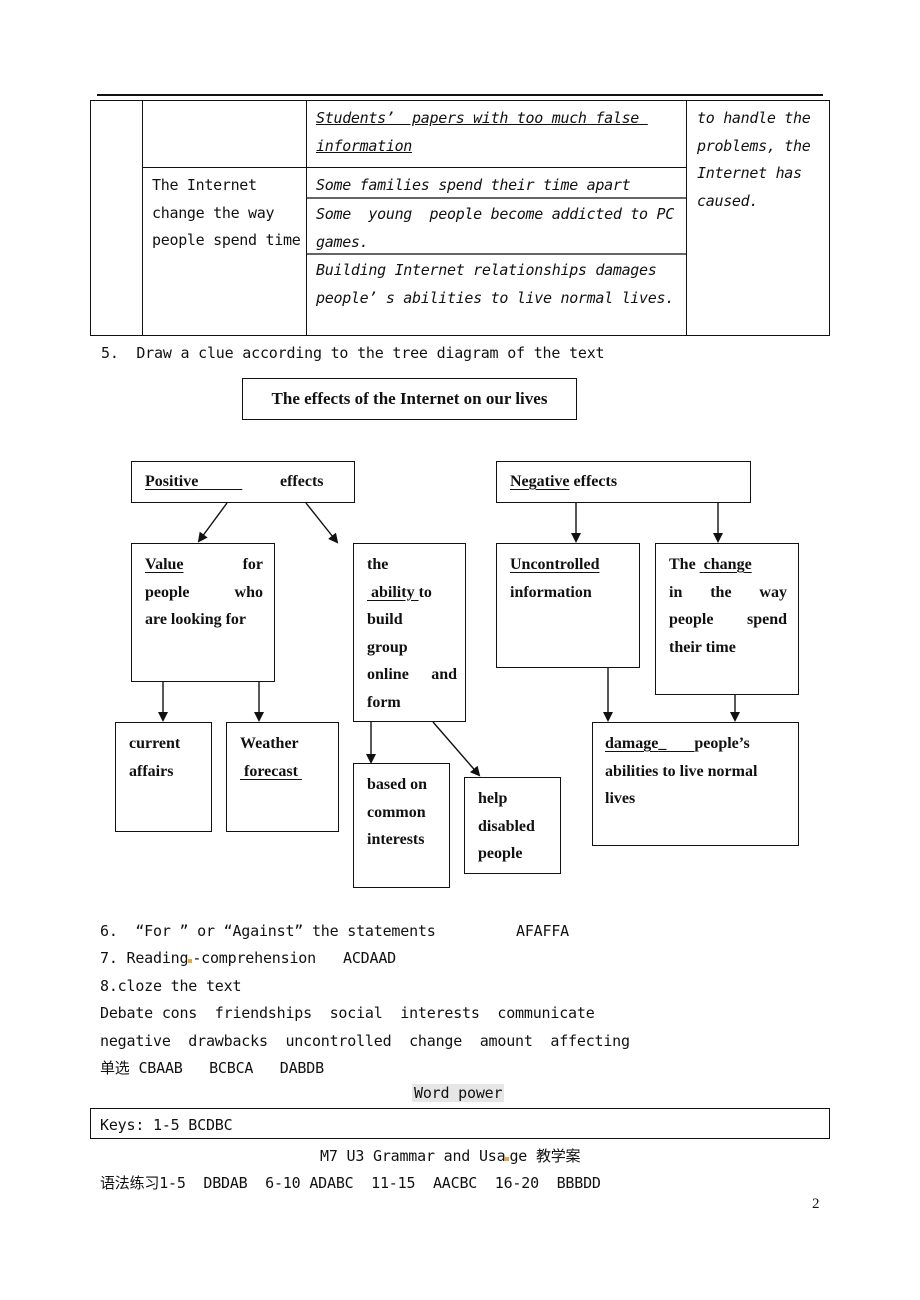 This screenshot has width=920, height=1300. Describe the element at coordinates (493, 798) in the screenshot. I see `help-line1: help` at that location.